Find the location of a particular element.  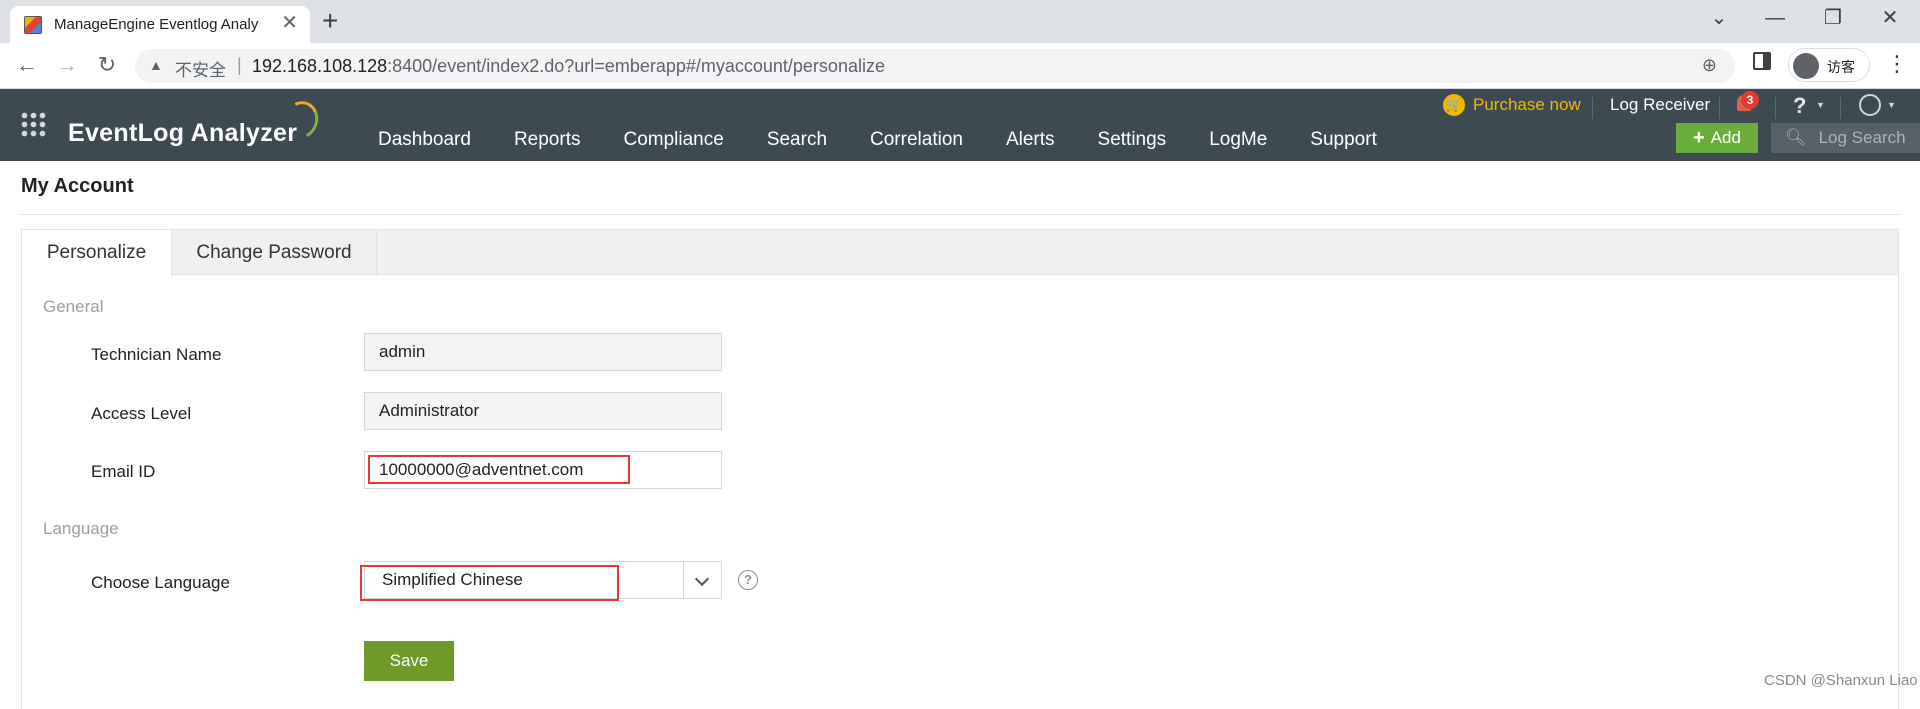

add-button-label: Add is located at coordinates (1725, 137).